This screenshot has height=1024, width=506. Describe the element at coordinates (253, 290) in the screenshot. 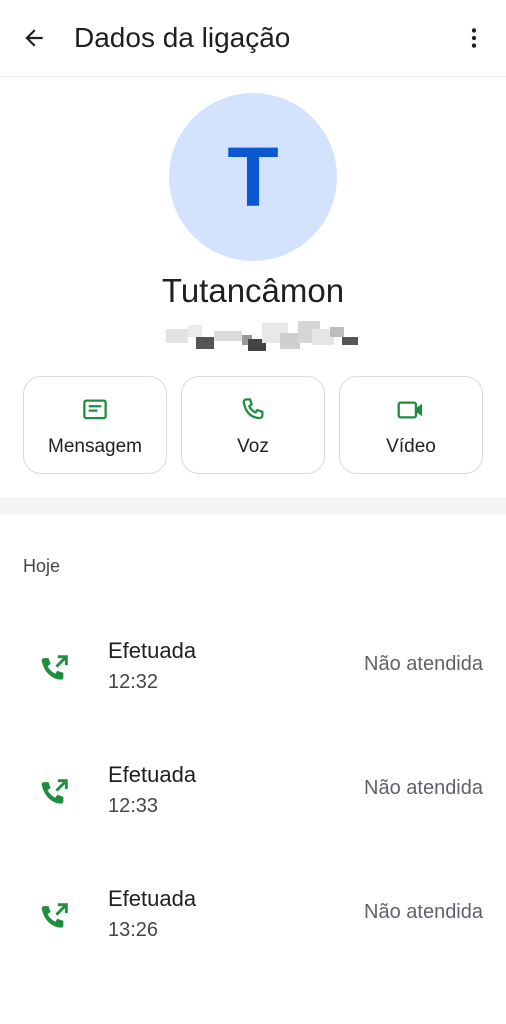

I see `contact-name: Tutancâmon` at that location.